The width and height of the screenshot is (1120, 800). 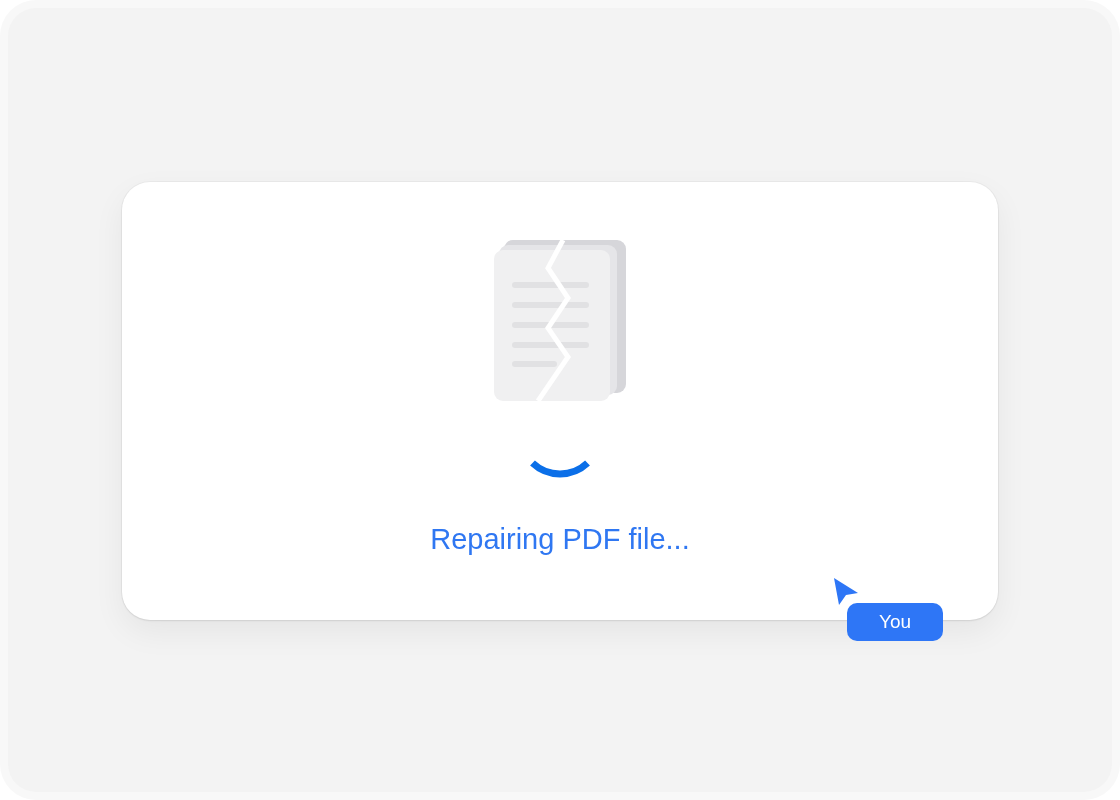 What do you see at coordinates (895, 622) in the screenshot?
I see `user-name-tag: You` at bounding box center [895, 622].